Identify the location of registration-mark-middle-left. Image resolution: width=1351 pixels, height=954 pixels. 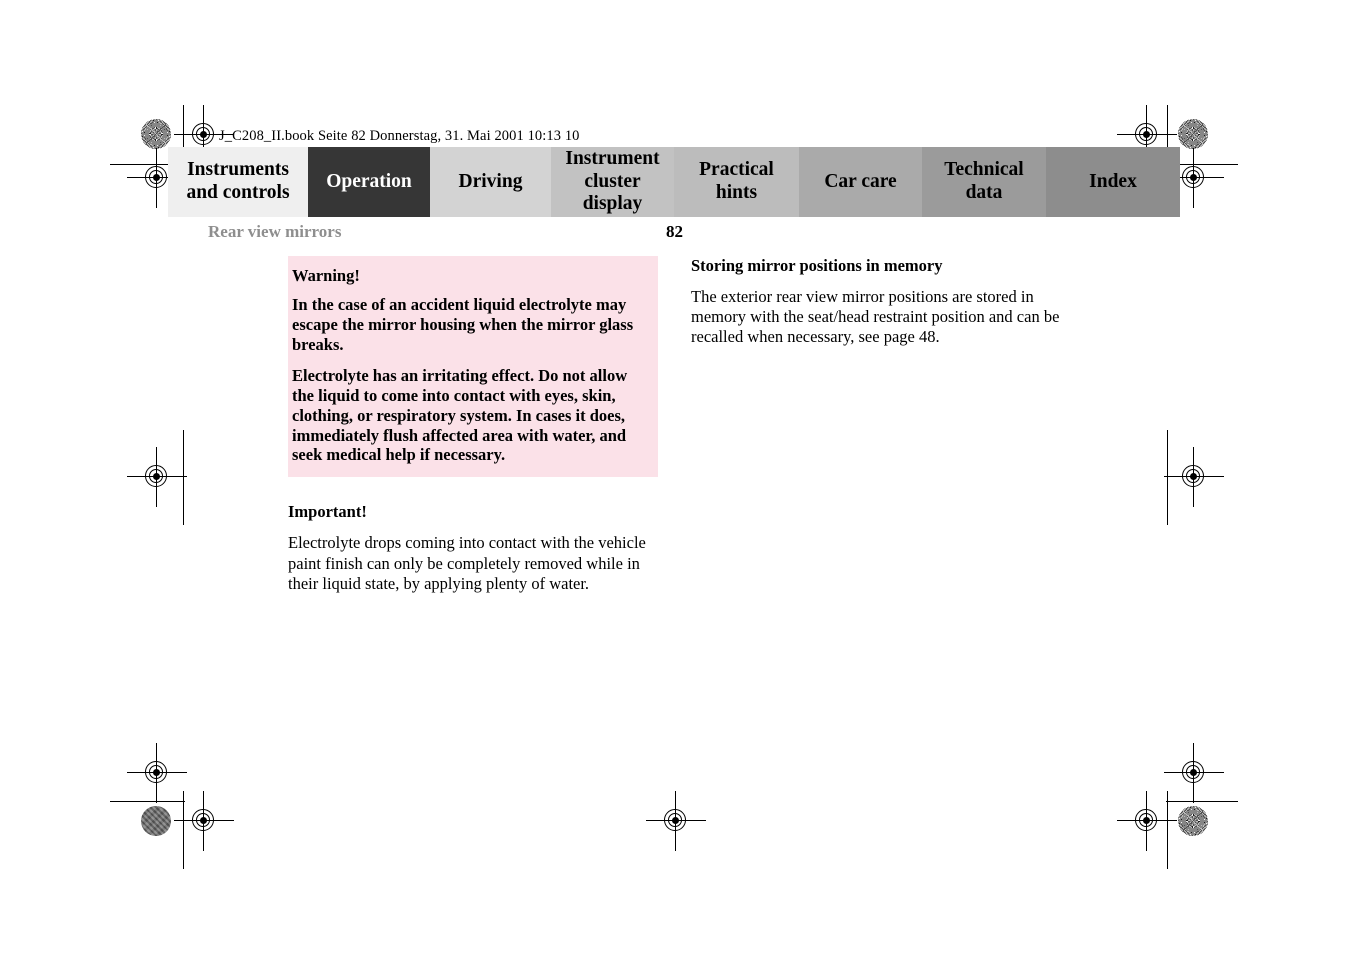
(157, 477).